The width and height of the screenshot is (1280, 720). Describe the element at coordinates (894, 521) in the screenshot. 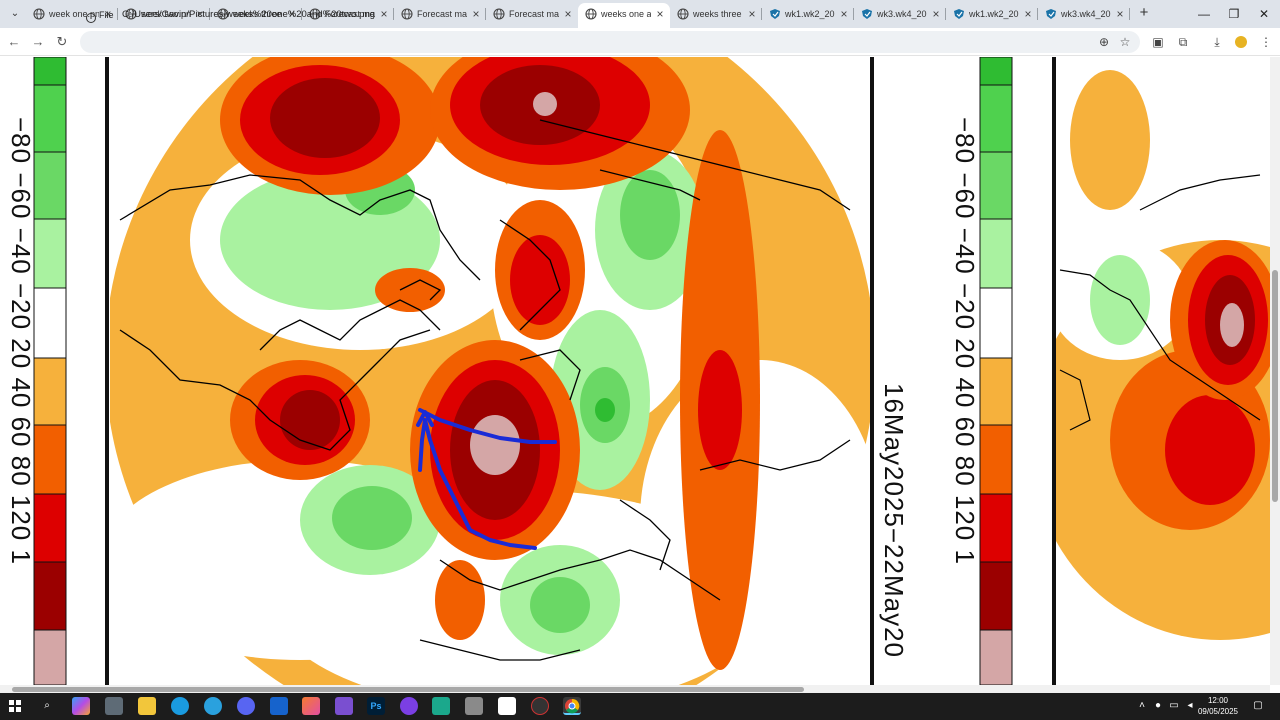

I see `date-range-label: 16May2025−22May20` at that location.